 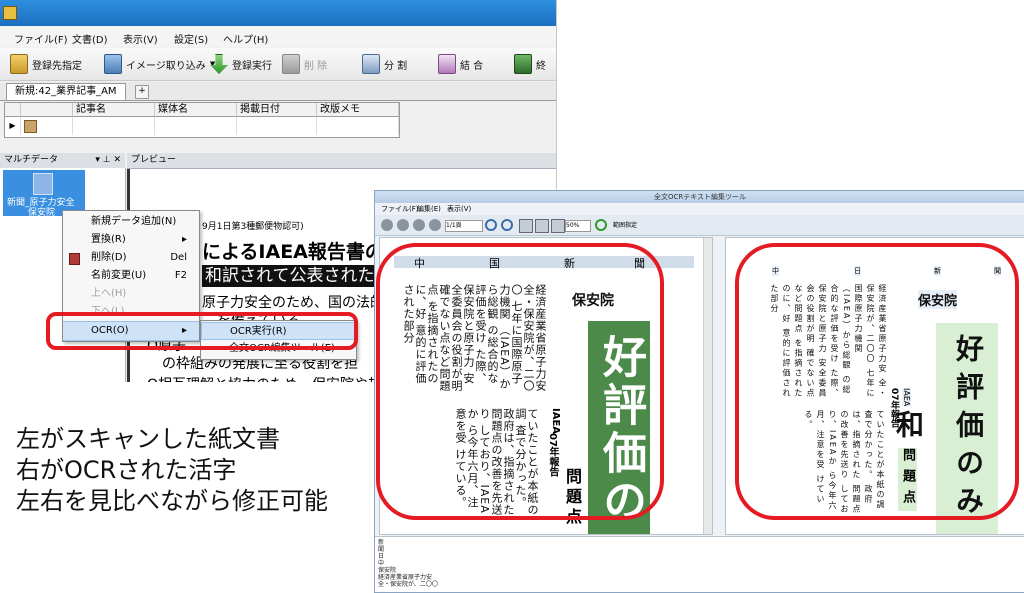 What do you see at coordinates (172, 470) in the screenshot?
I see `caption: 左がスキャンした紙文書 右がOCRされた活字 左右を見比べながら修正可能` at bounding box center [172, 470].